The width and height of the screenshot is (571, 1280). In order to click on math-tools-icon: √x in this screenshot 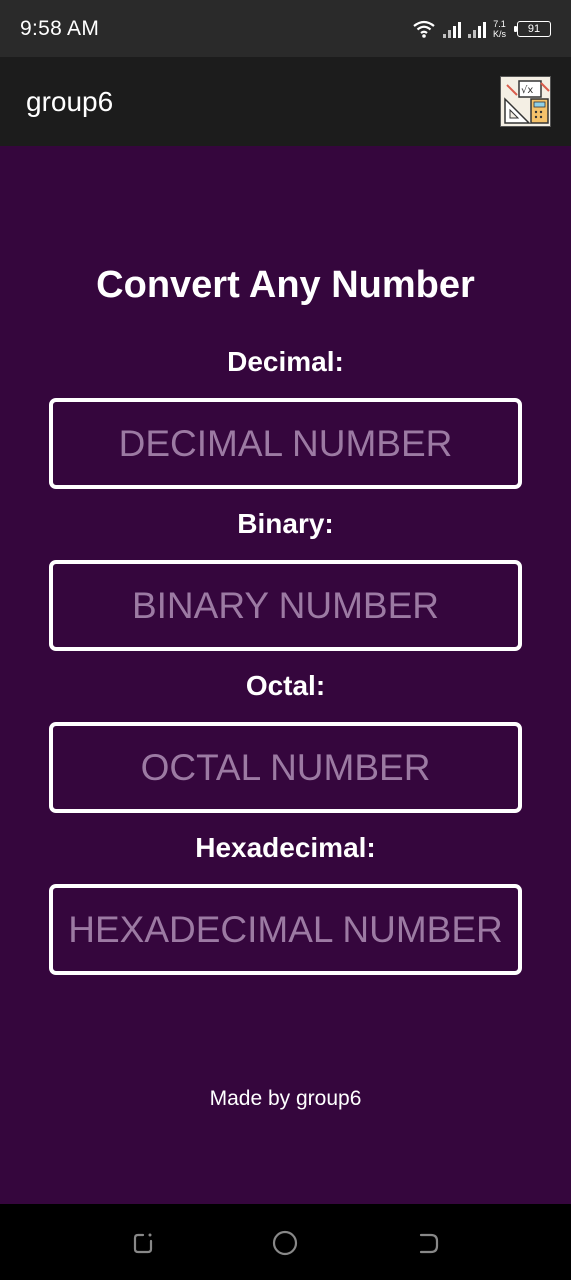, I will do `click(525, 101)`.